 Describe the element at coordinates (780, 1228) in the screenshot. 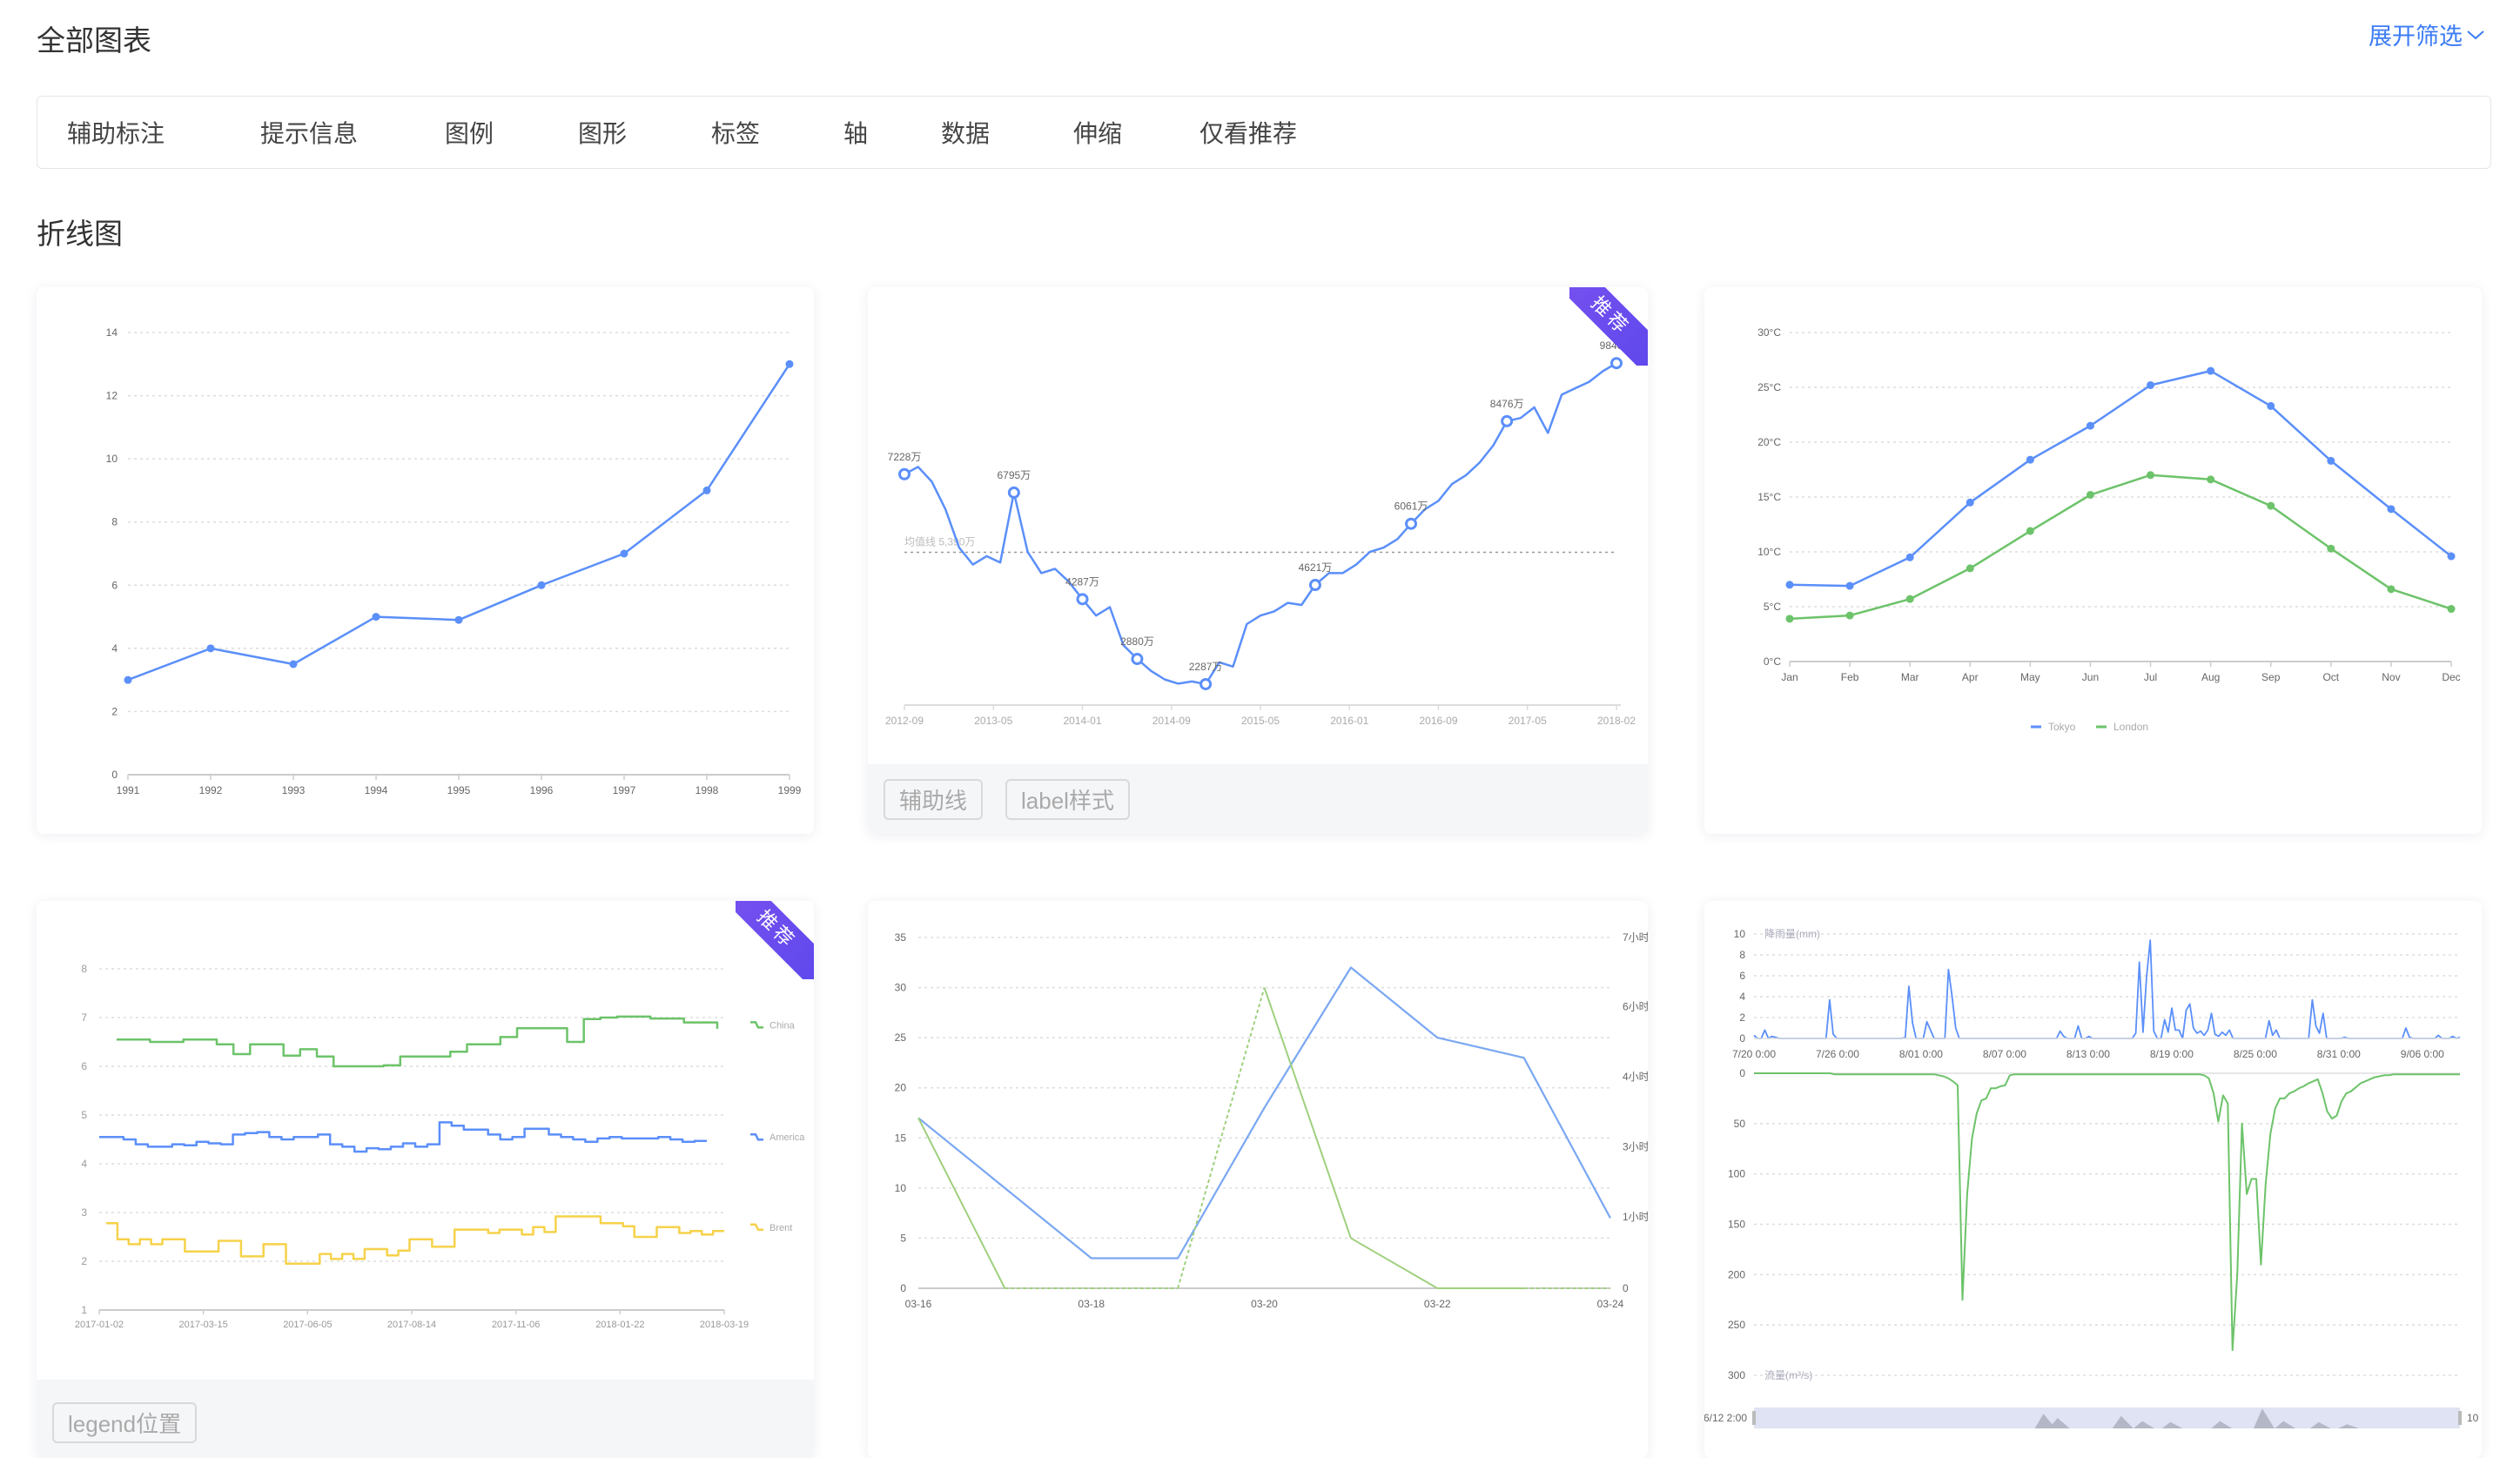

I see `legend-label: Brent` at that location.